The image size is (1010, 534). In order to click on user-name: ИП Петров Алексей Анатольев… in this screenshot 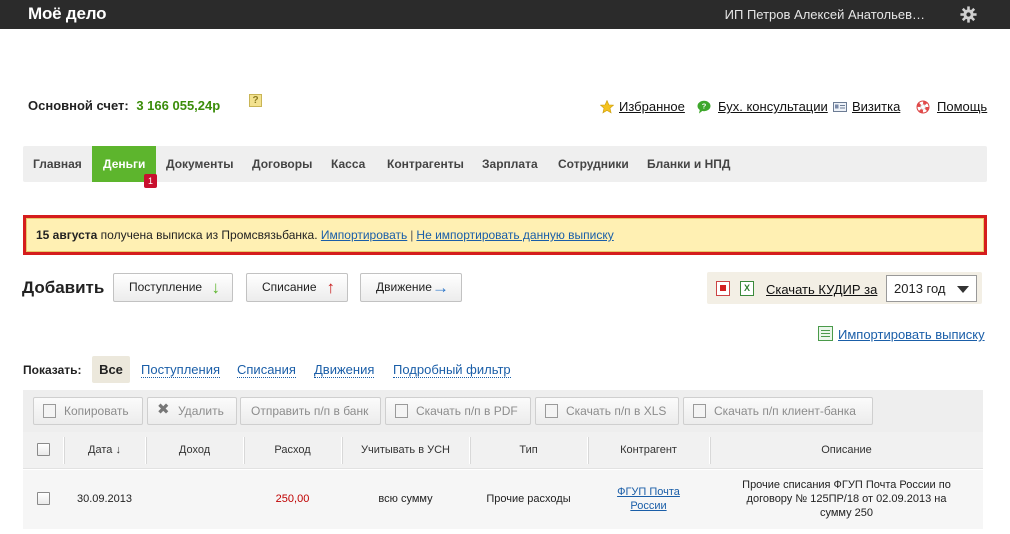, I will do `click(825, 14)`.